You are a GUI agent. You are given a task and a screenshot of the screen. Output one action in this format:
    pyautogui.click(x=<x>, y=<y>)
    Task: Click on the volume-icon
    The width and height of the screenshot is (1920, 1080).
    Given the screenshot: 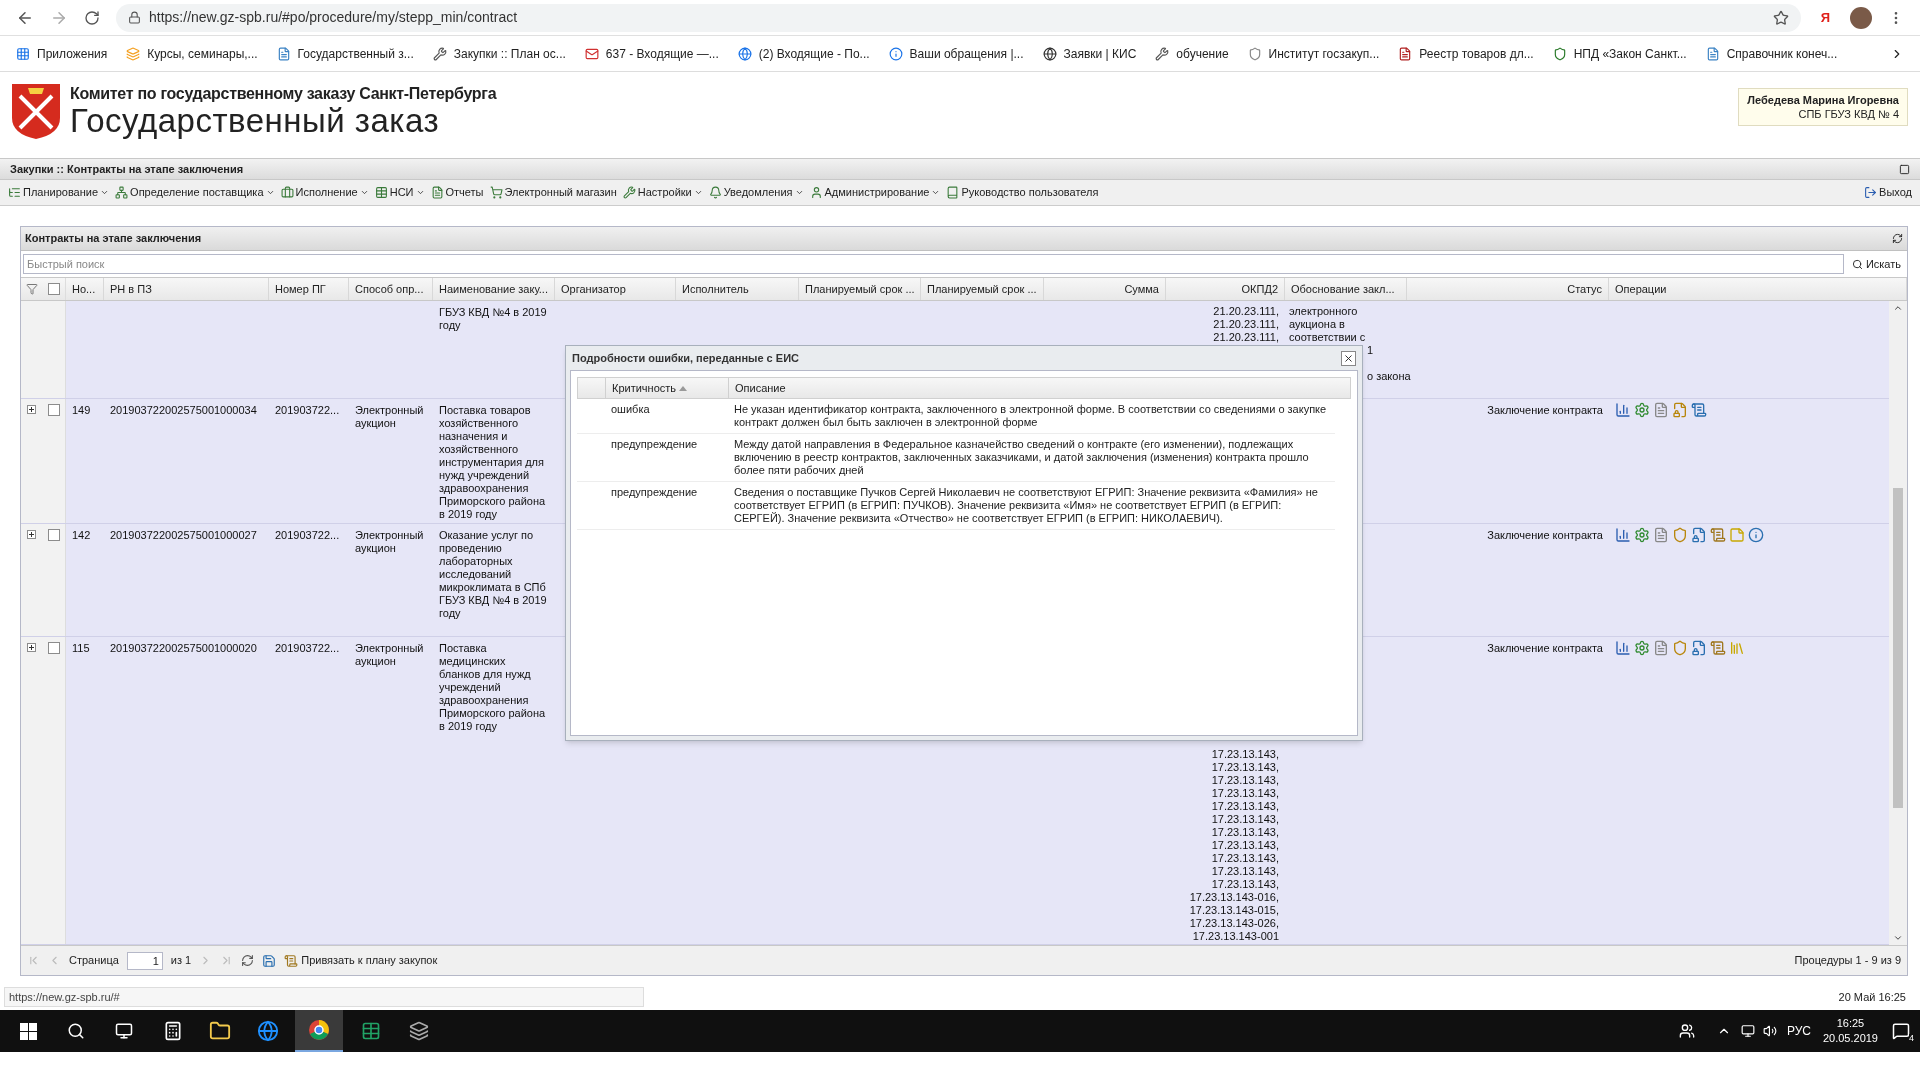 What is the action you would take?
    pyautogui.click(x=1769, y=1031)
    